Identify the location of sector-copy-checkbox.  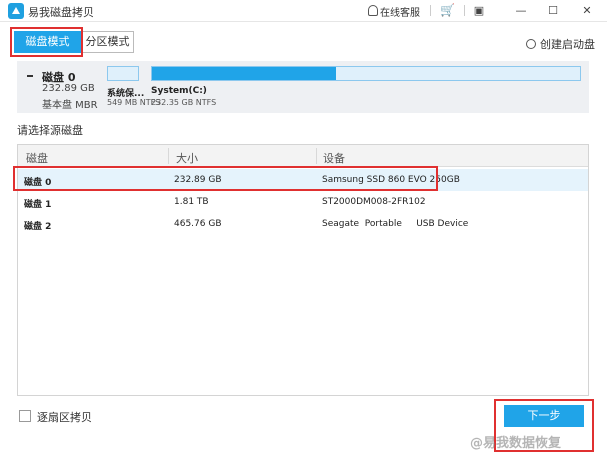
(25, 416).